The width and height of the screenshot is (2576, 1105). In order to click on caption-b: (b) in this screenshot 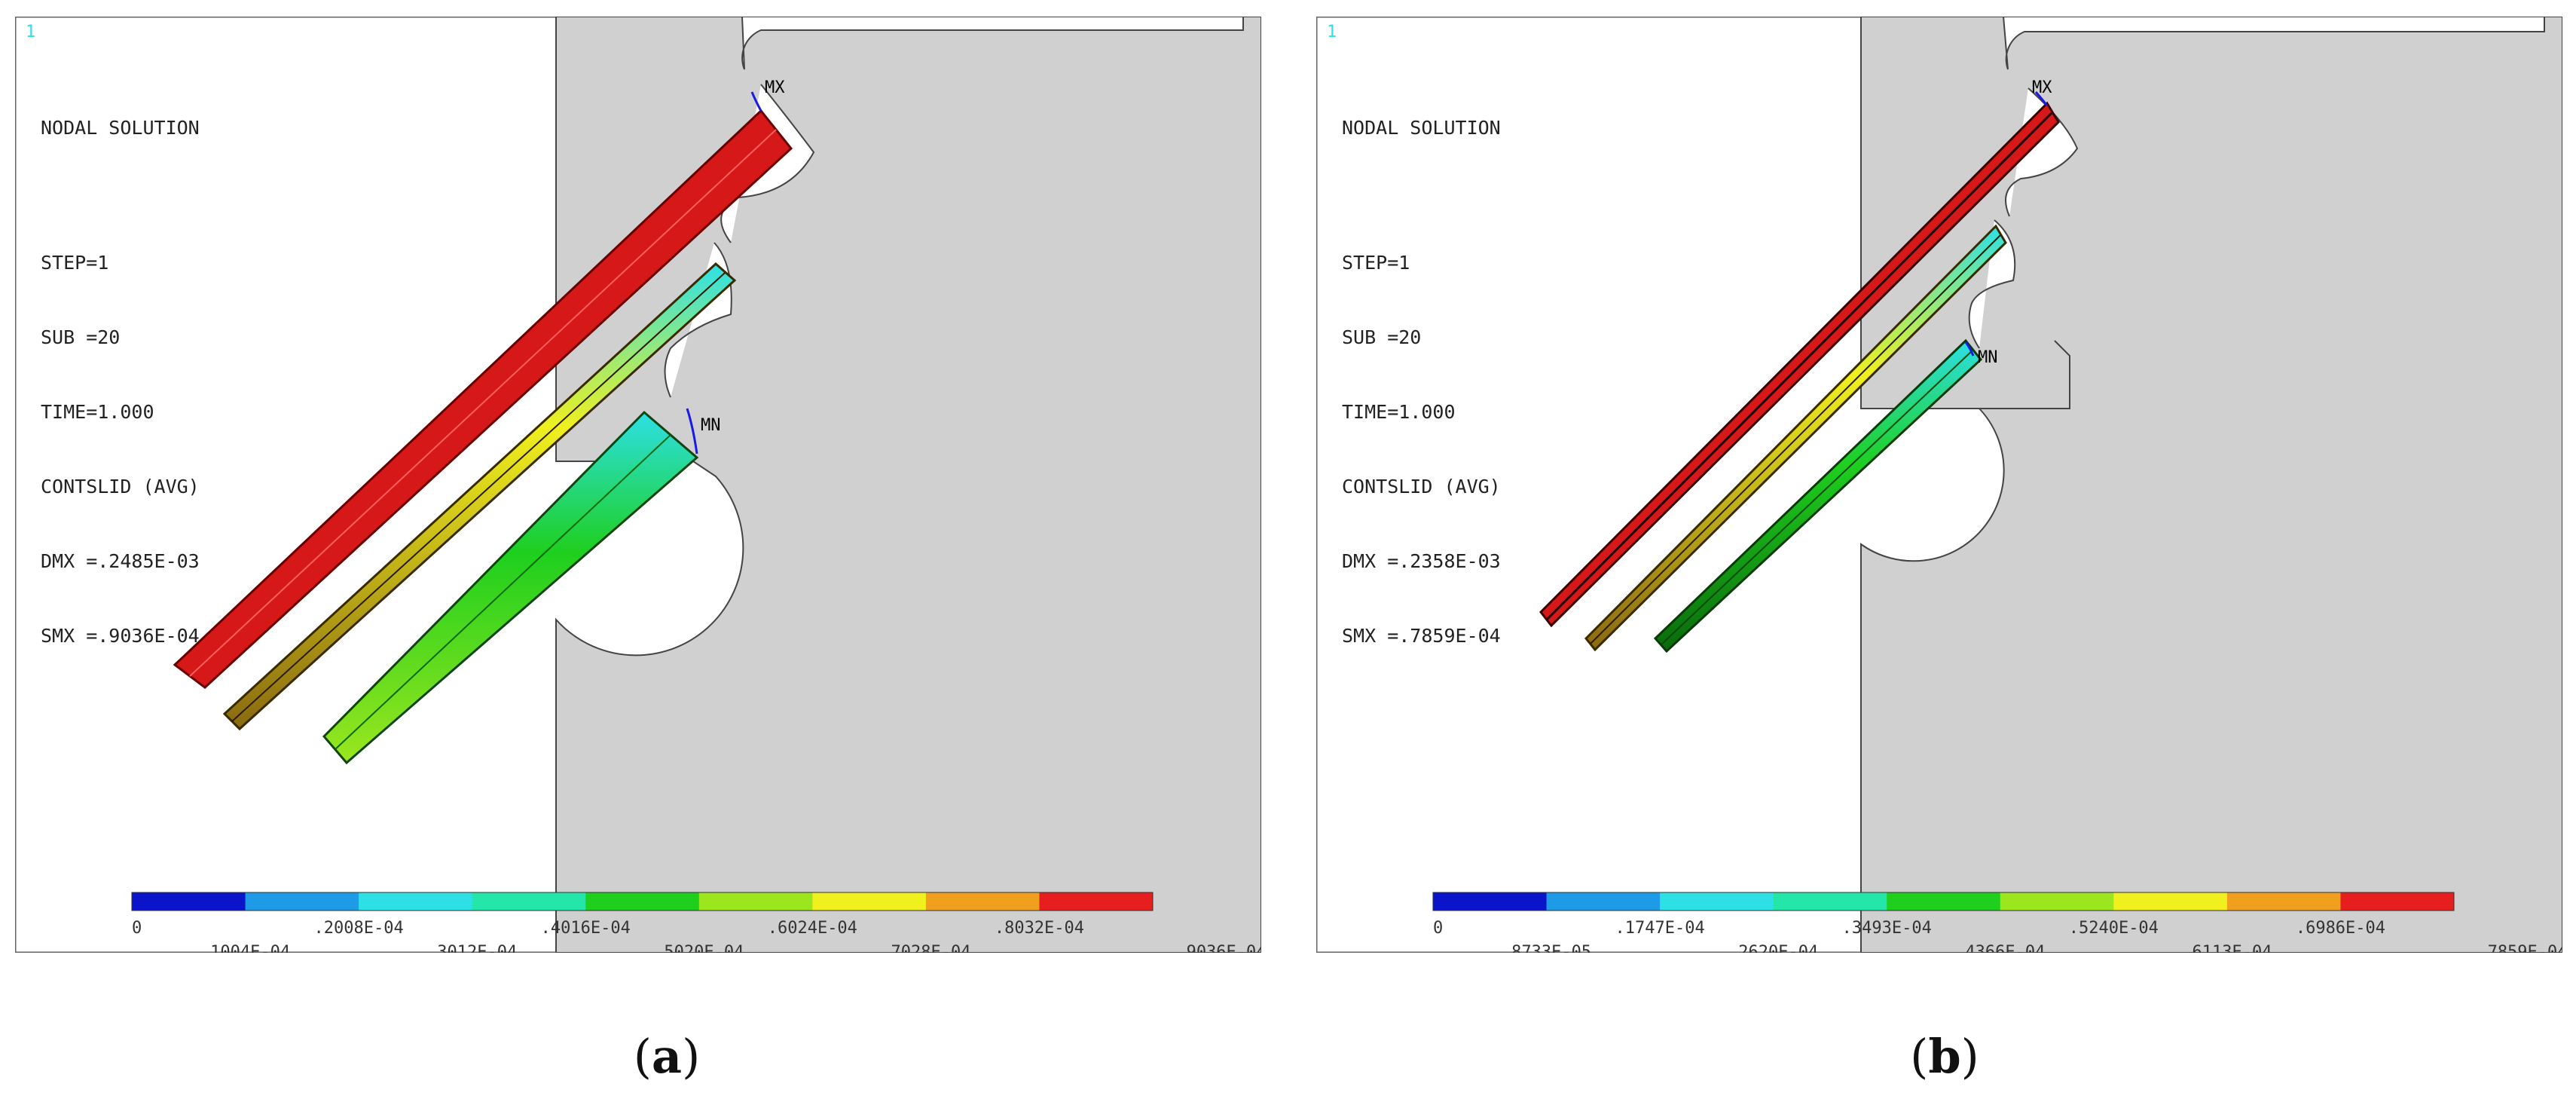, I will do `click(1944, 1056)`.